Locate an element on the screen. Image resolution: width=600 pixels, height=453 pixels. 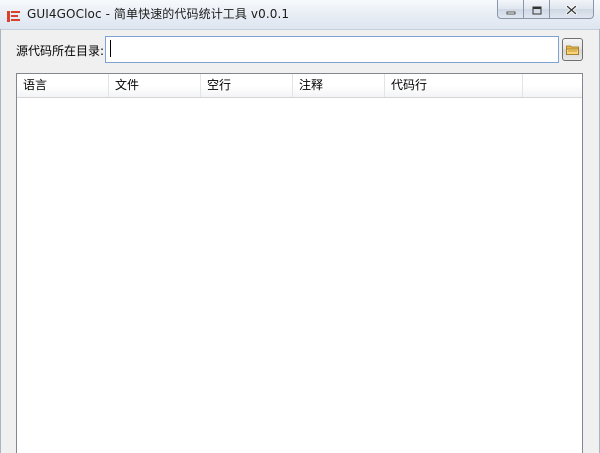
column-header-files: 文件 is located at coordinates (155, 85).